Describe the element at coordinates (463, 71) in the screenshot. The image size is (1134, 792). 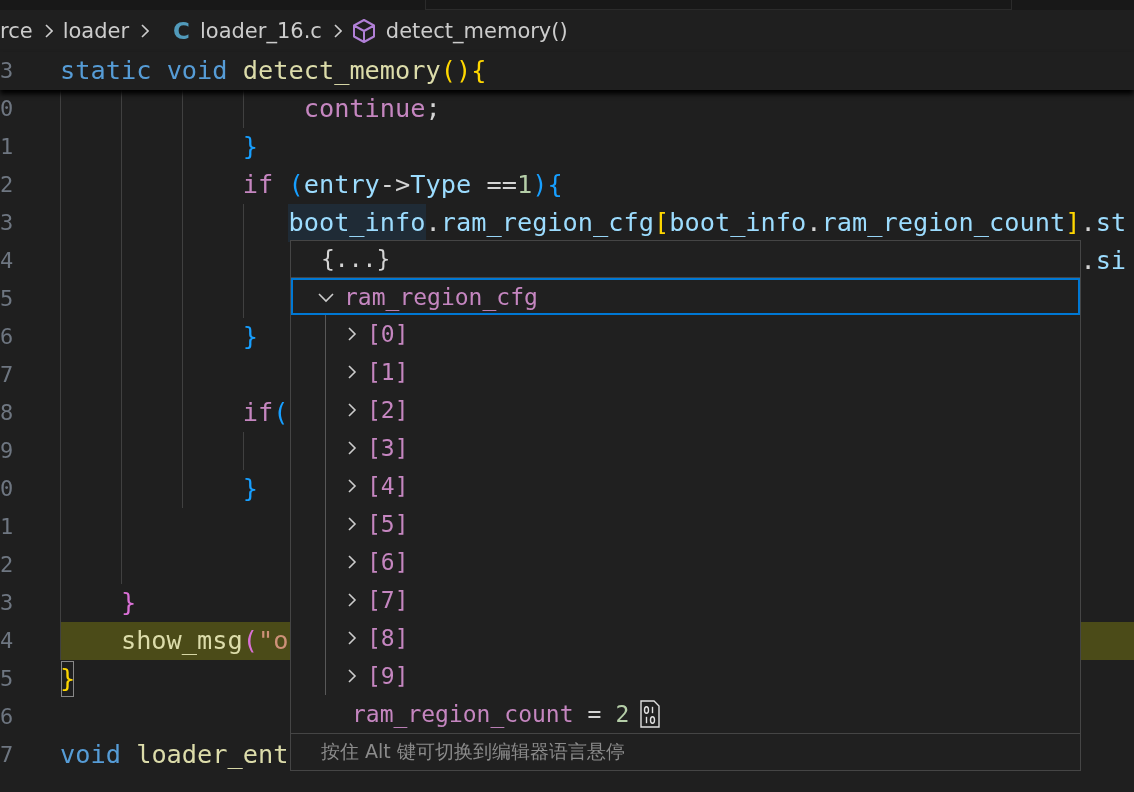
I see `code-token: (){` at that location.